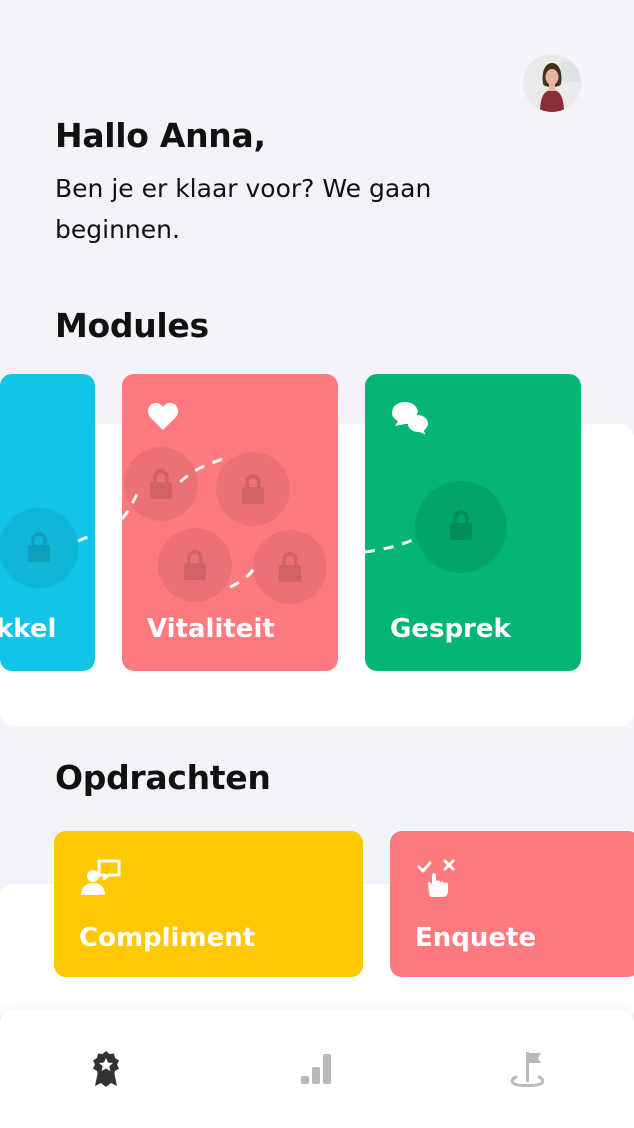 The width and height of the screenshot is (634, 1128). Describe the element at coordinates (208, 904) in the screenshot. I see `task-card-compliment: Compliment` at that location.